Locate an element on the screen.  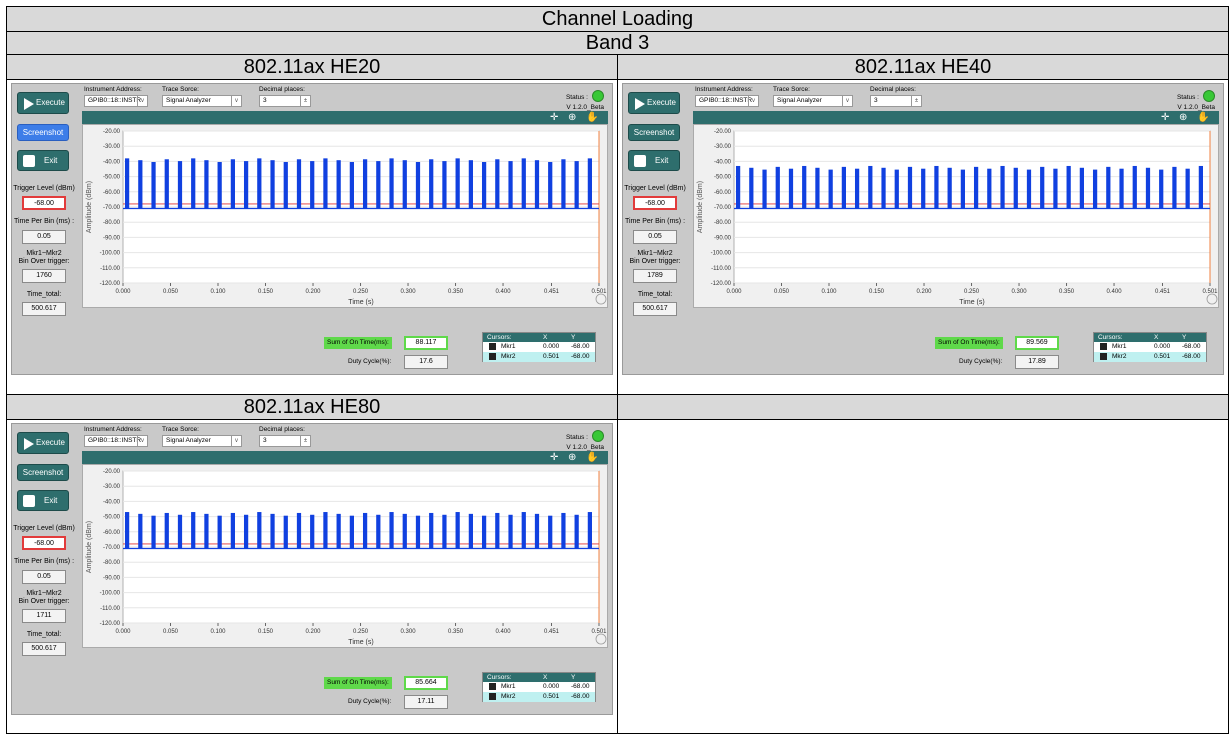
decimal-places-value: 3 is located at coordinates (876, 101).